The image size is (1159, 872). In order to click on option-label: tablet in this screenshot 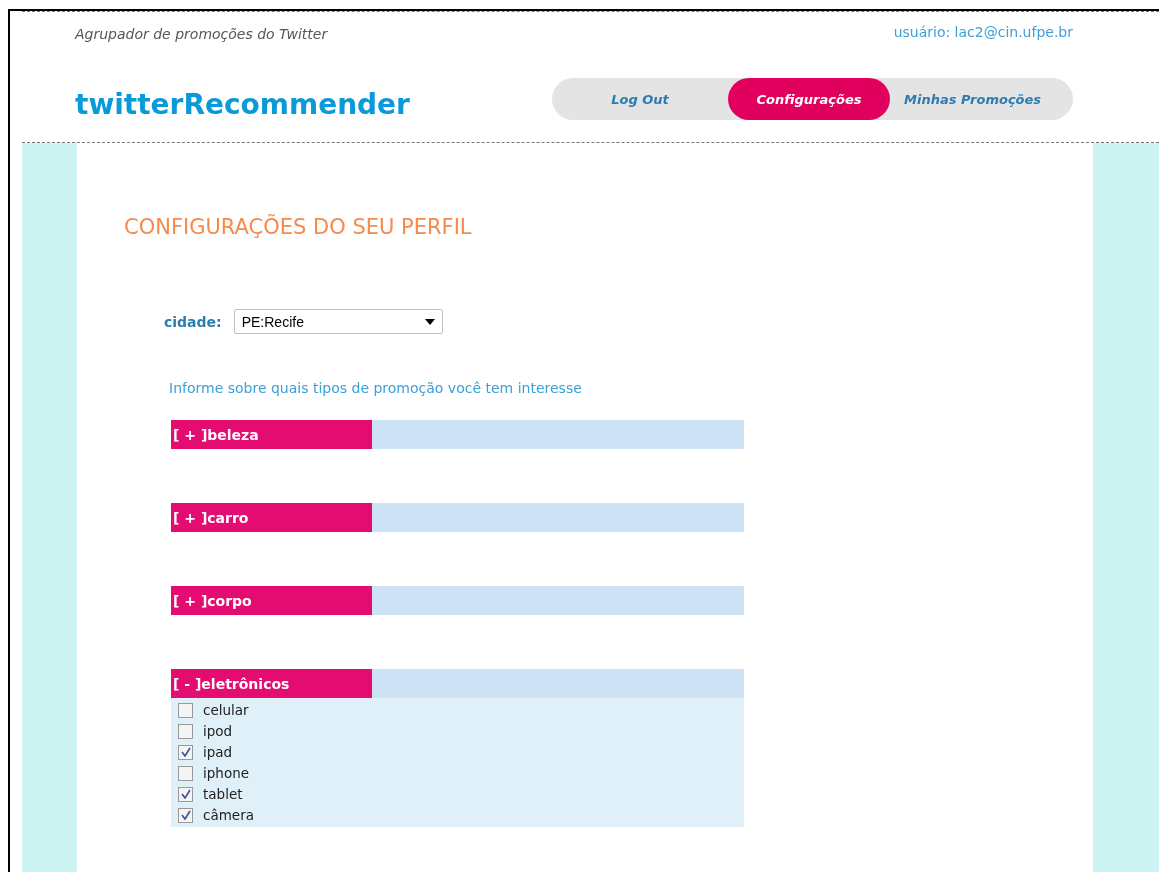, I will do `click(223, 794)`.